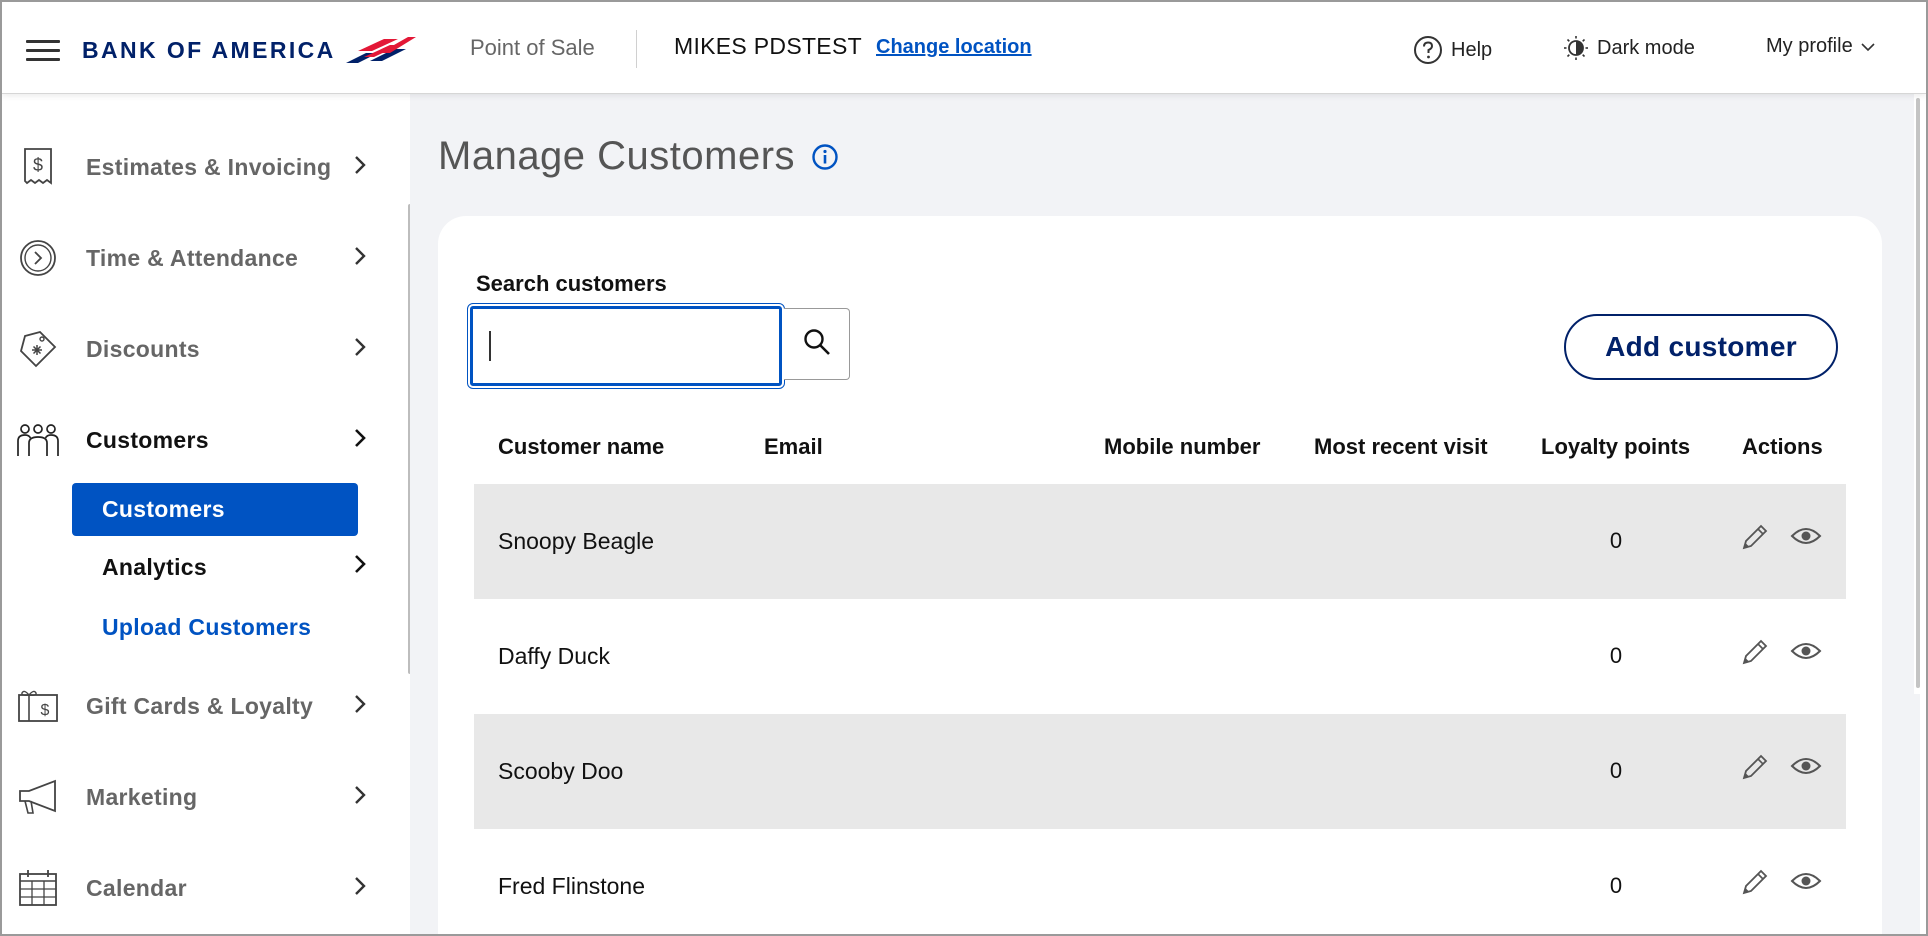  I want to click on column-header-customer-name: Customer name, so click(581, 447).